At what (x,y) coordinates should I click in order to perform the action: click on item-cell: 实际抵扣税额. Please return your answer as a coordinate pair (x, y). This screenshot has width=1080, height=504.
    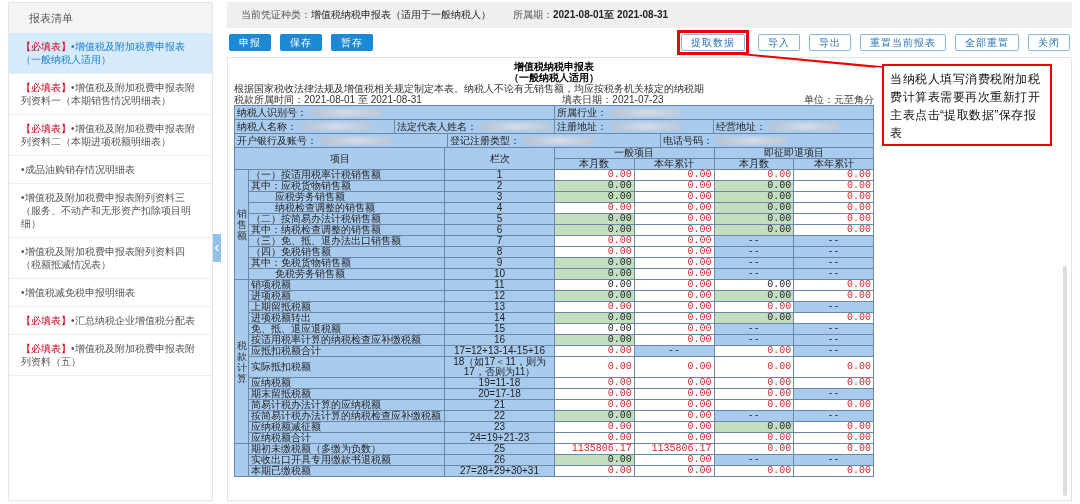
    Looking at the image, I should click on (346, 367).